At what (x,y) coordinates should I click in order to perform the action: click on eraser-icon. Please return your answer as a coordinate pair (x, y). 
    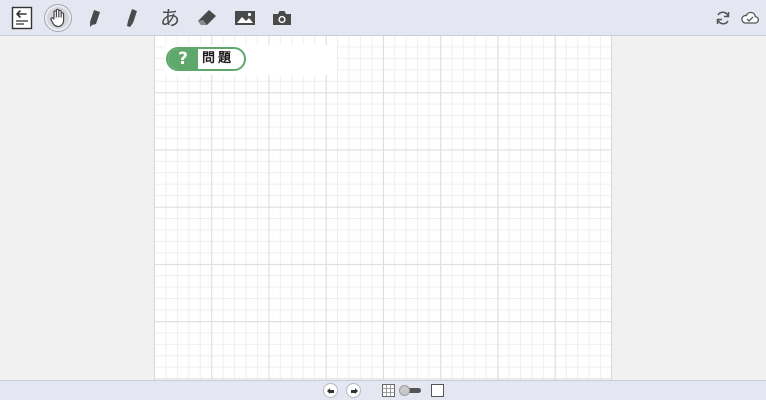
    Looking at the image, I should click on (207, 17).